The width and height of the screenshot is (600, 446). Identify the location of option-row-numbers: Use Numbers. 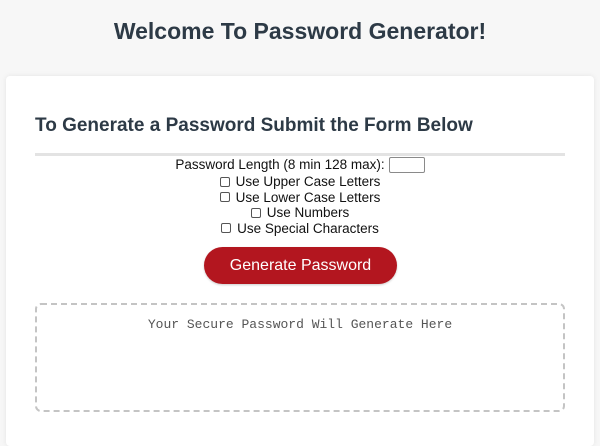
(300, 213).